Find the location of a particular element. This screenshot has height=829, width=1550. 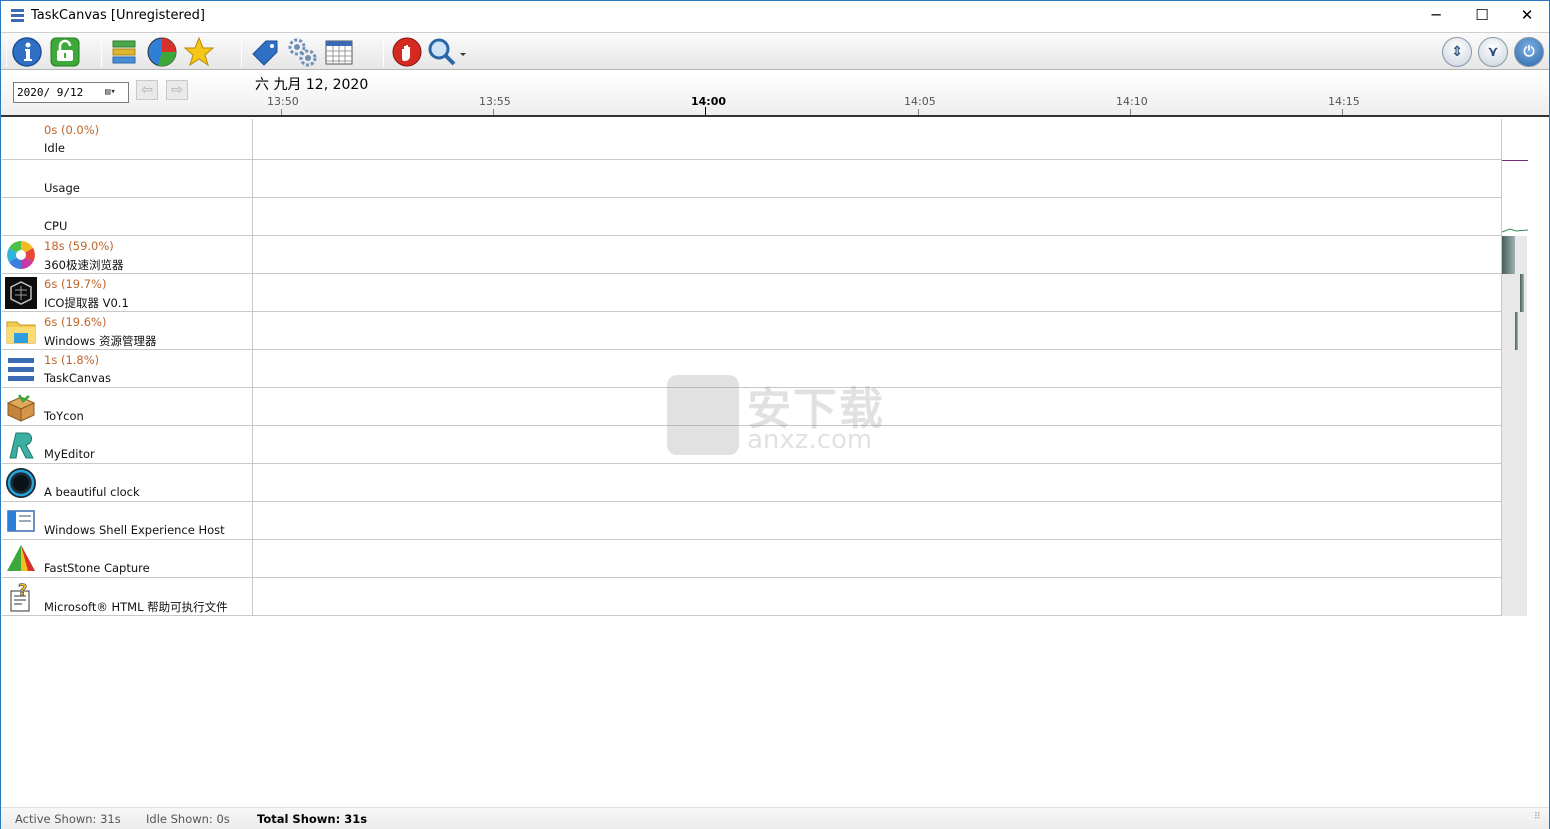

previous-day-button: ⇦ is located at coordinates (147, 90).